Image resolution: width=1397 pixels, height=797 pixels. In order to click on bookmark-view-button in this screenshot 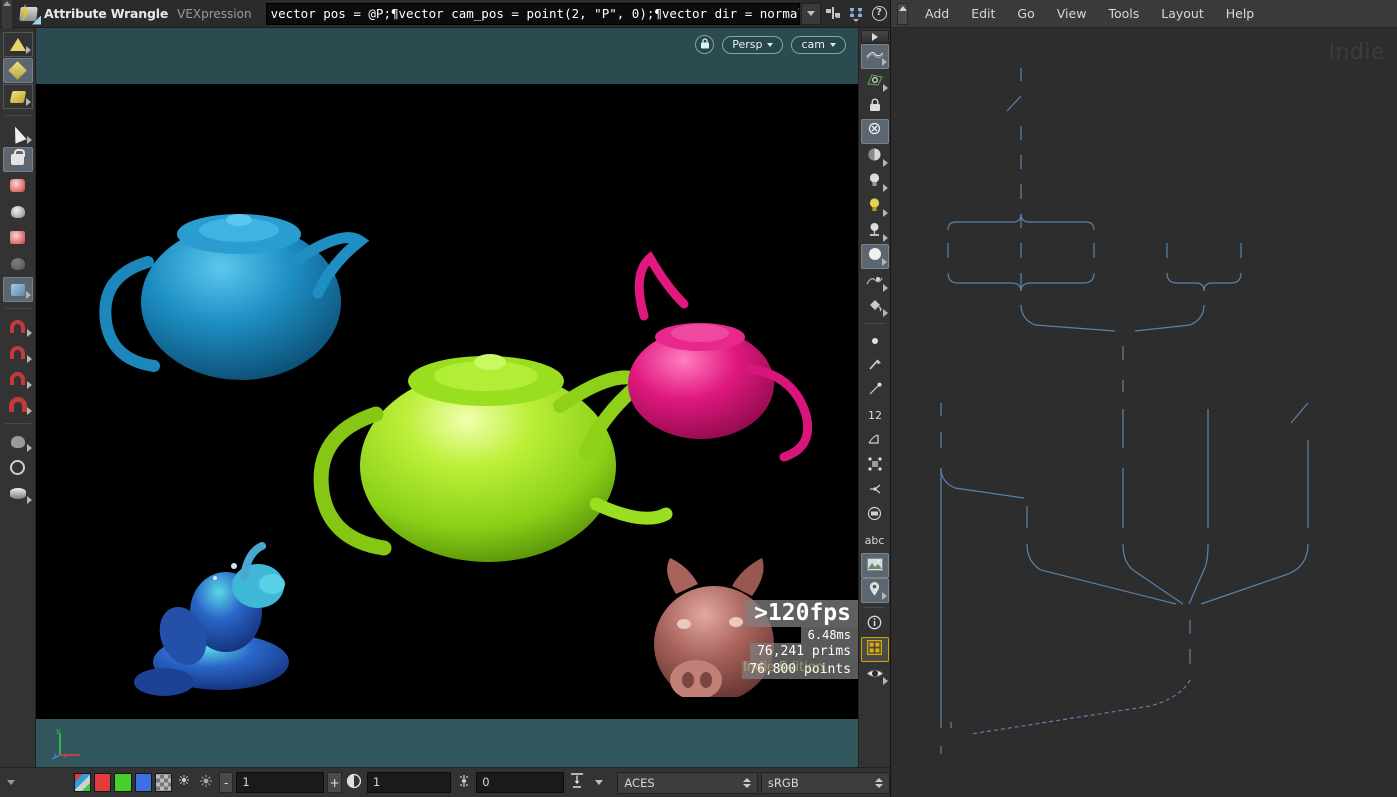, I will do `click(874, 590)`.